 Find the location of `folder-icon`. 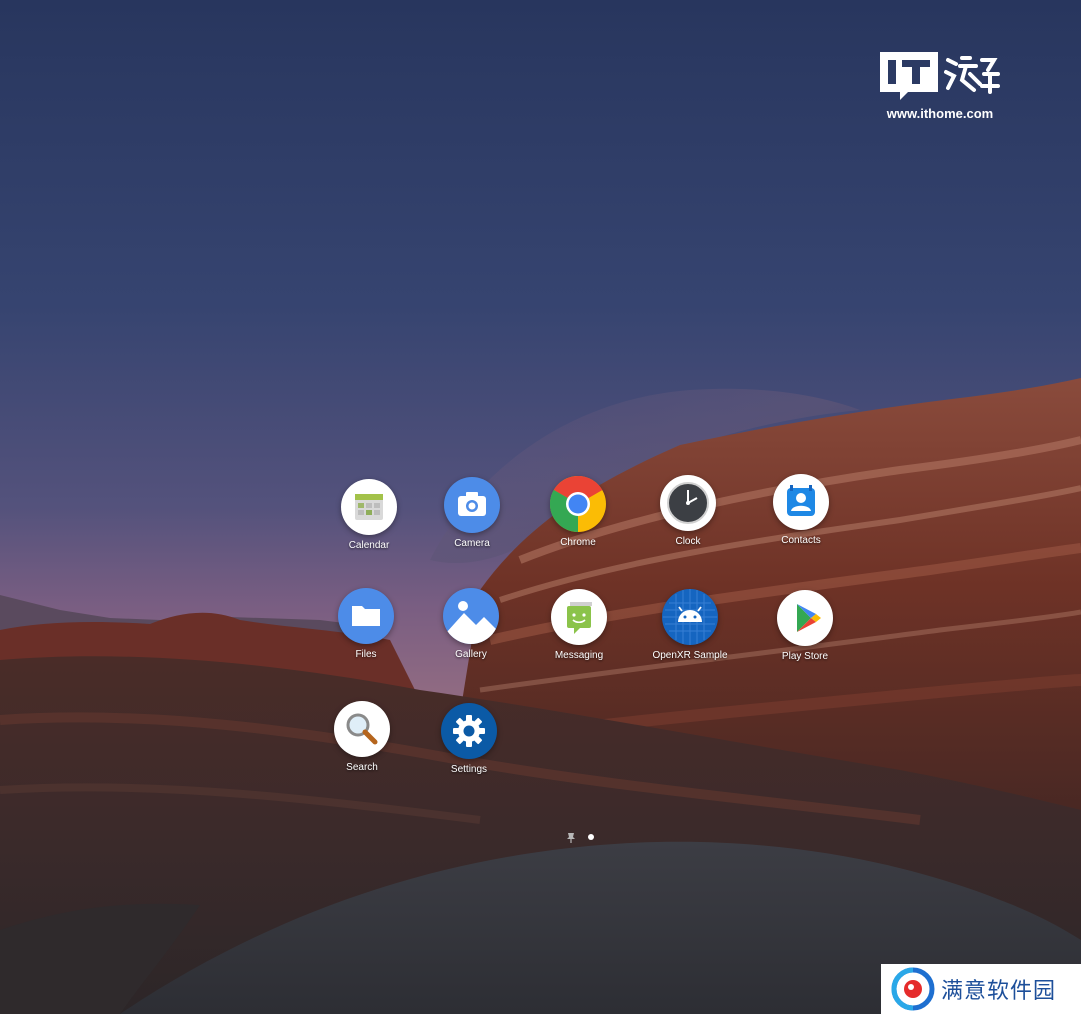

folder-icon is located at coordinates (366, 616).